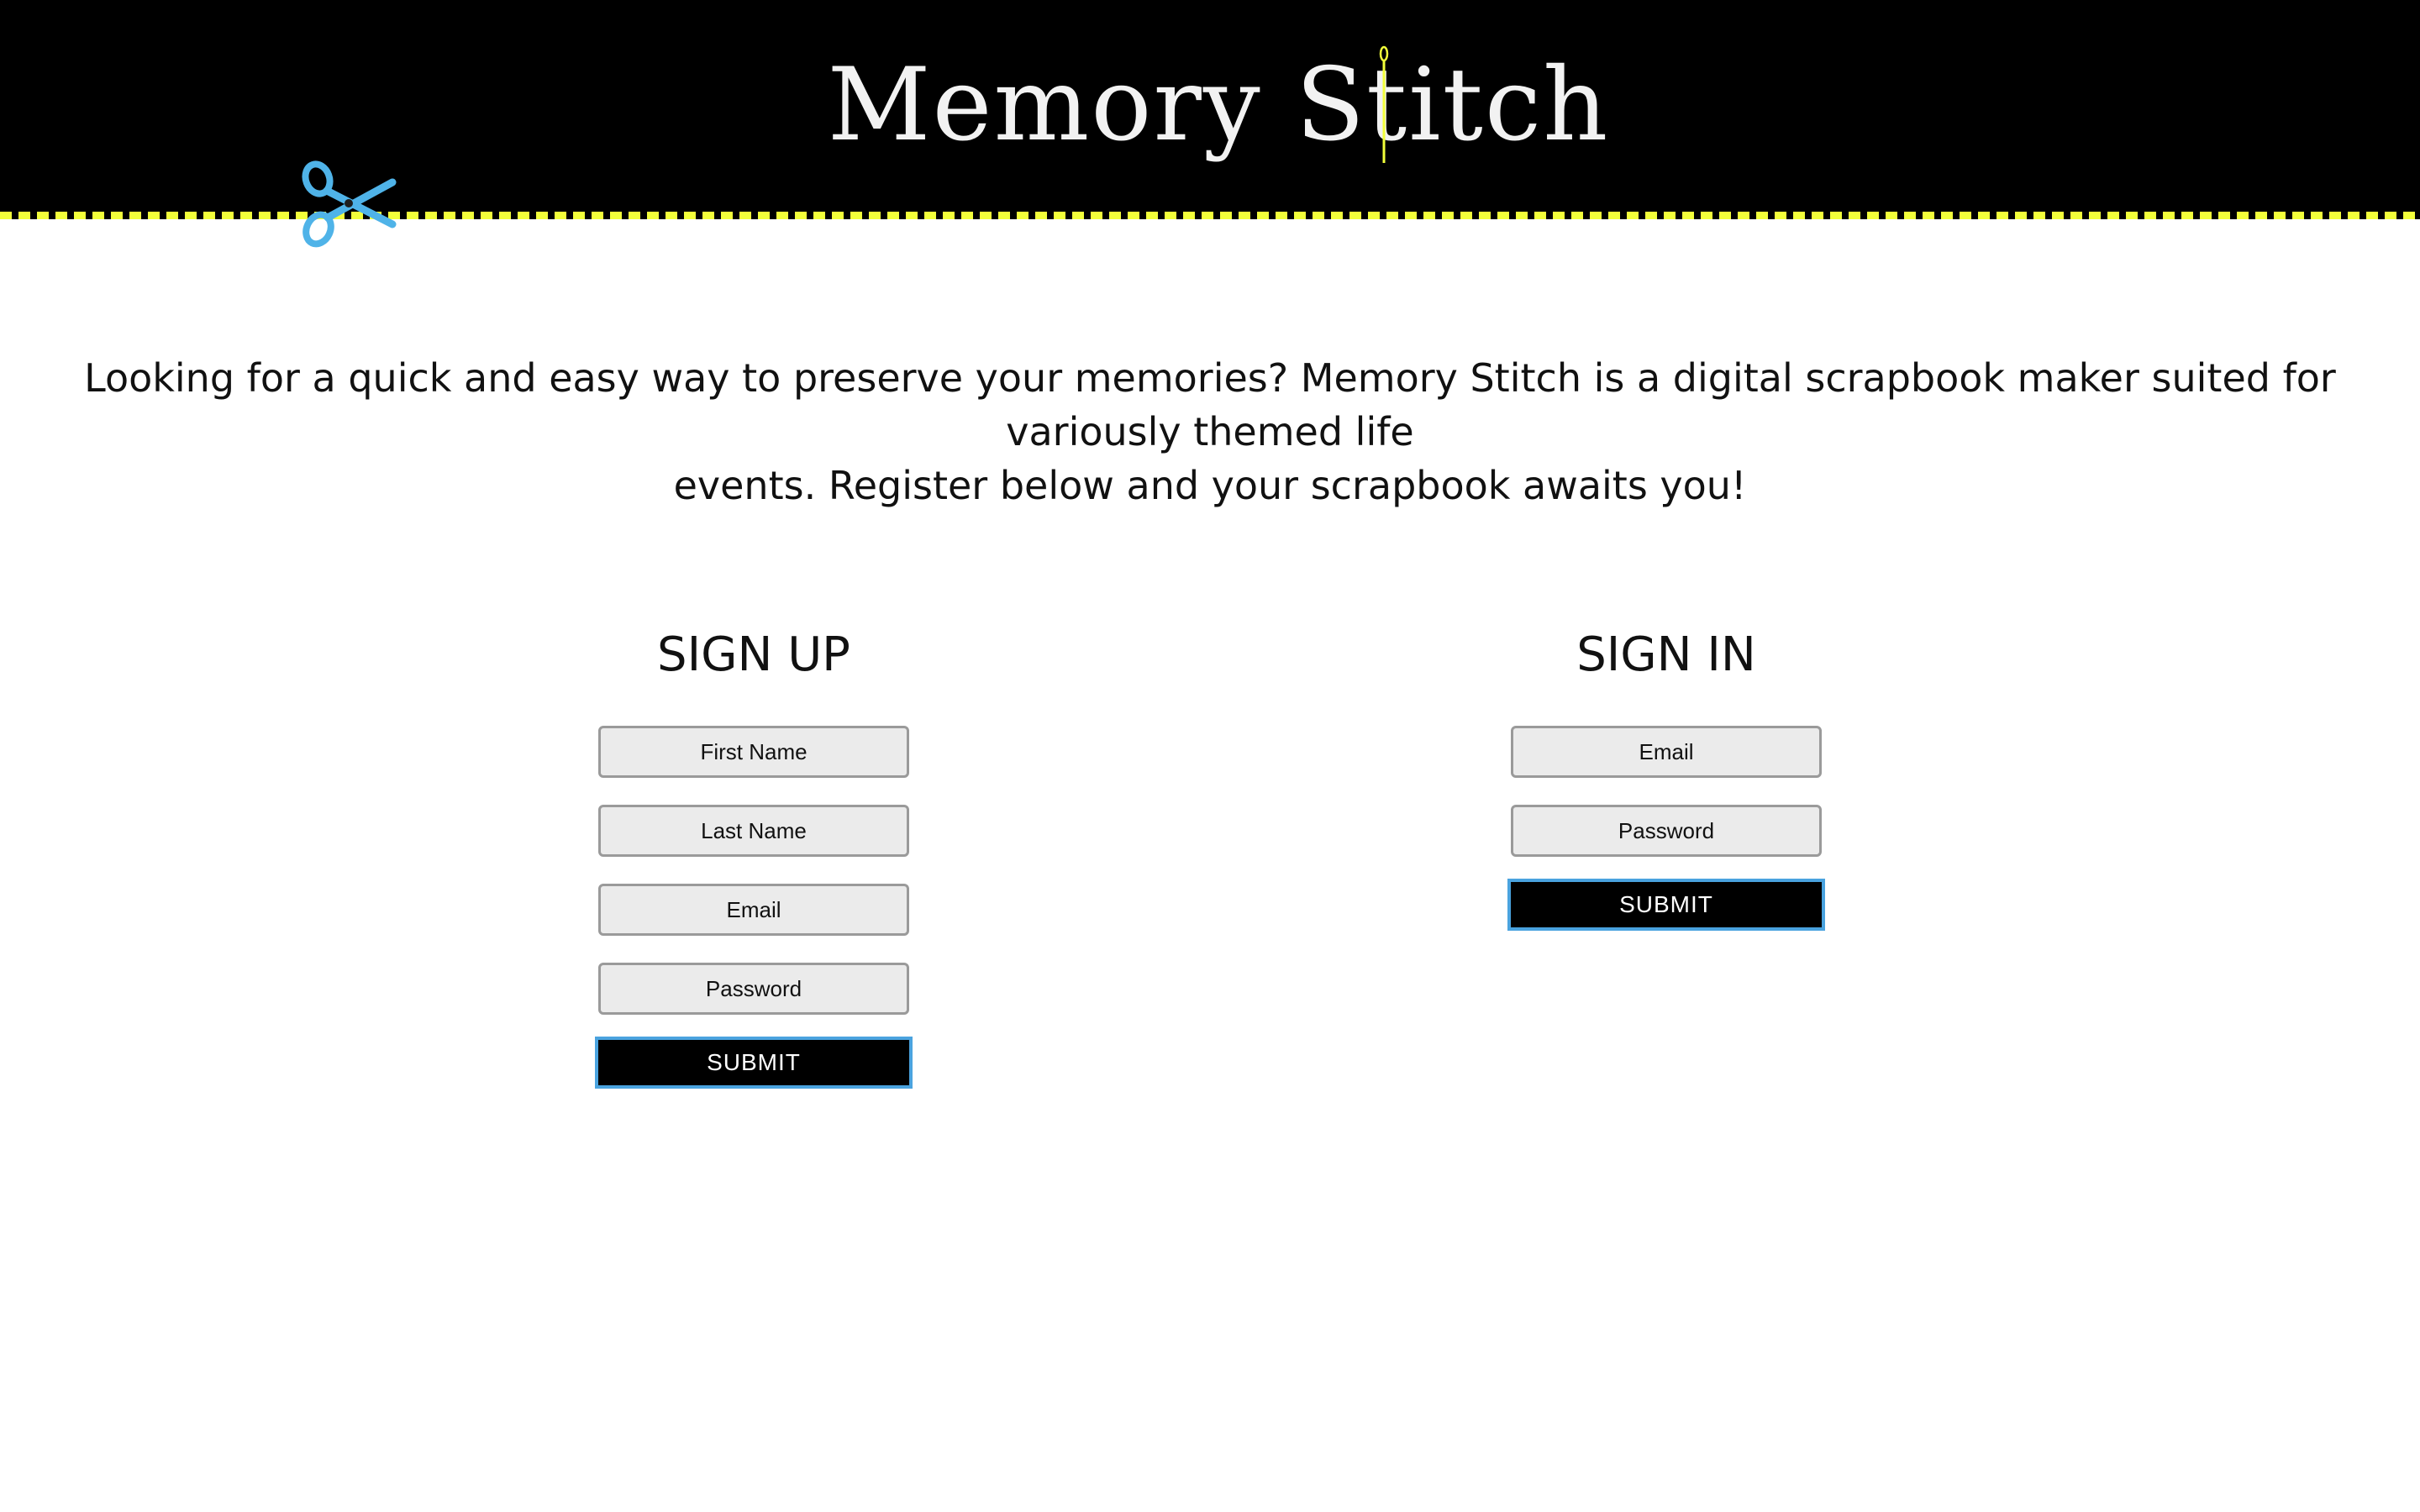 This screenshot has height=1512, width=2420. Describe the element at coordinates (753, 654) in the screenshot. I see `signup-title: SIGN UP` at that location.